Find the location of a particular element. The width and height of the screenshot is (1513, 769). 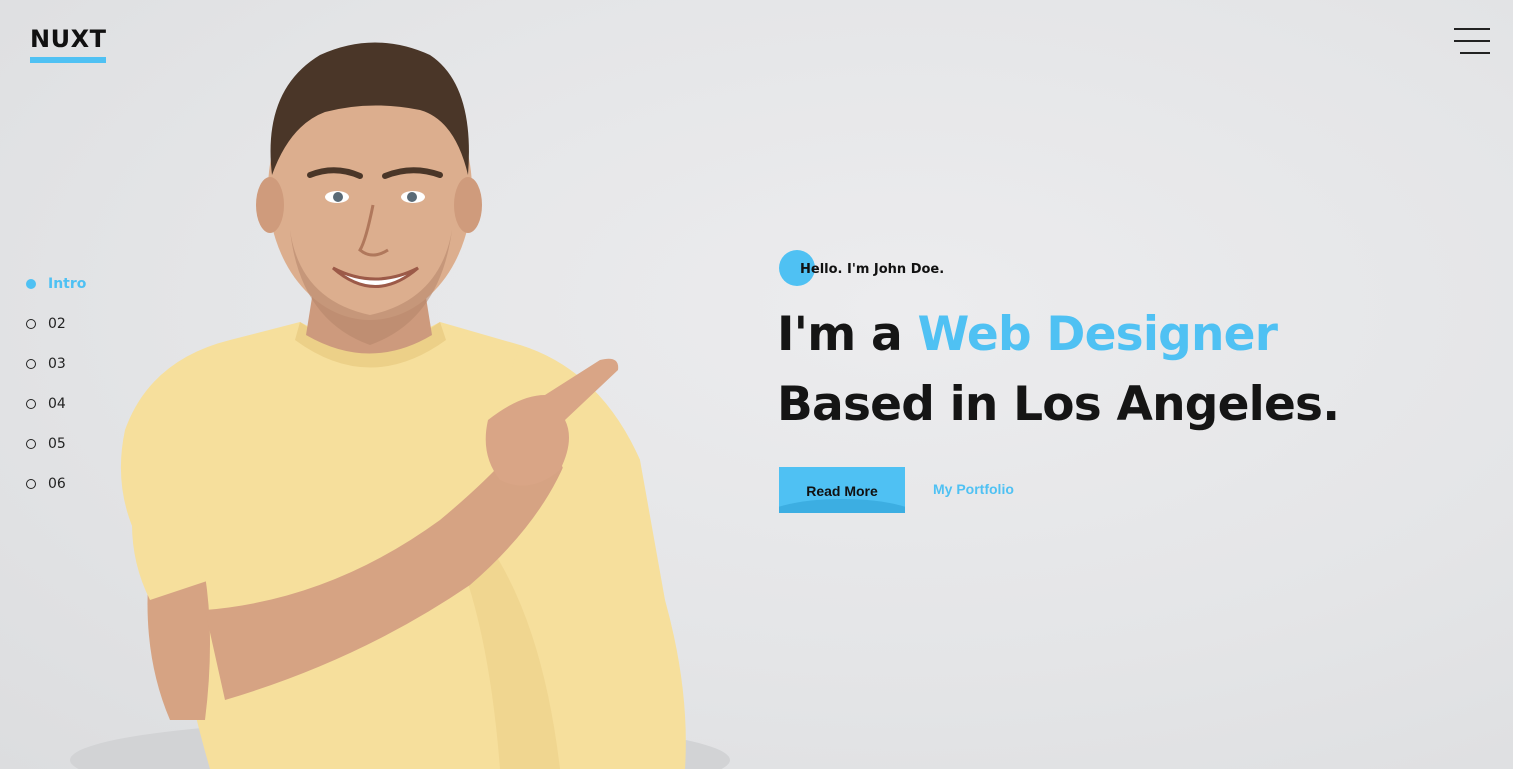

headline-prefix: I'm a is located at coordinates (847, 334).